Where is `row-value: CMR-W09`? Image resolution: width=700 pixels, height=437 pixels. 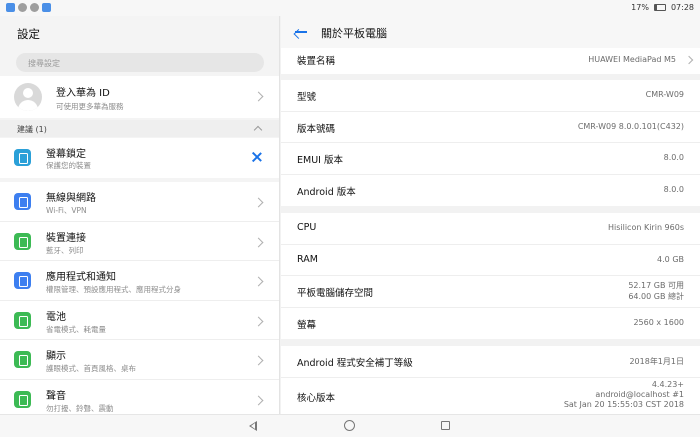
row-value: CMR-W09 is located at coordinates (664, 94).